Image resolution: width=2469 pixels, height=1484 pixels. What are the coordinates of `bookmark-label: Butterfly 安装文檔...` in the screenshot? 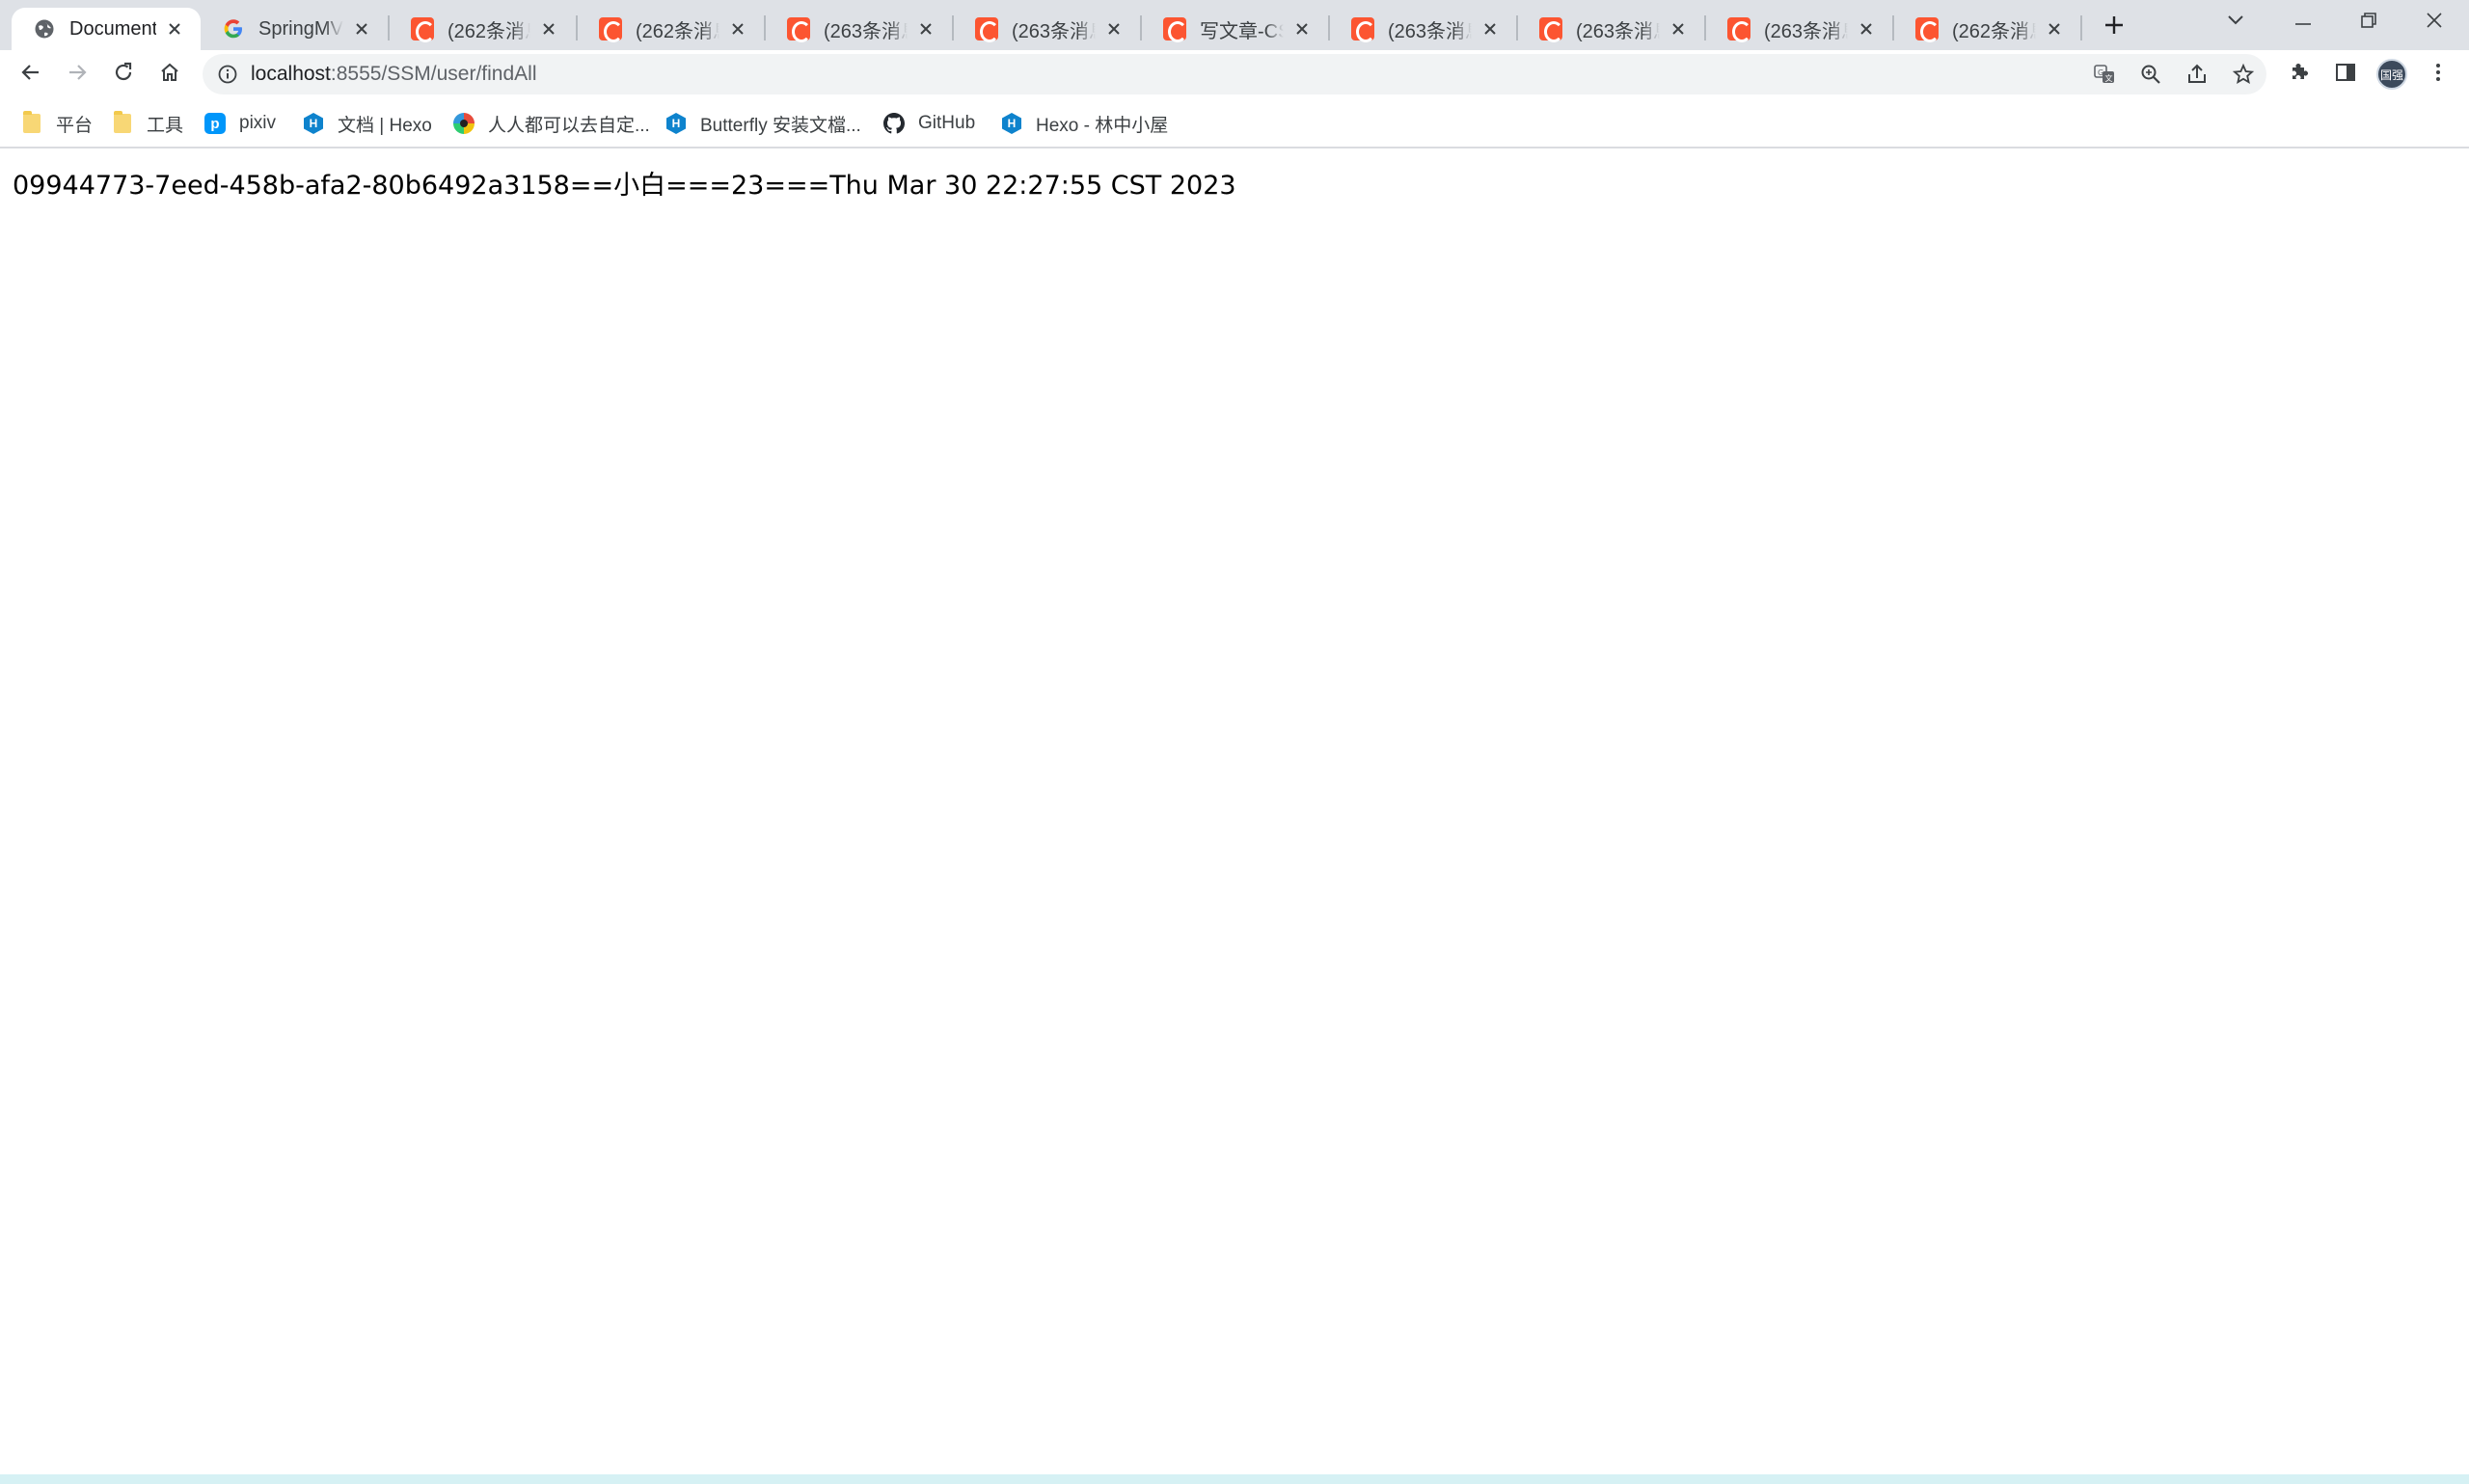 It's located at (780, 125).